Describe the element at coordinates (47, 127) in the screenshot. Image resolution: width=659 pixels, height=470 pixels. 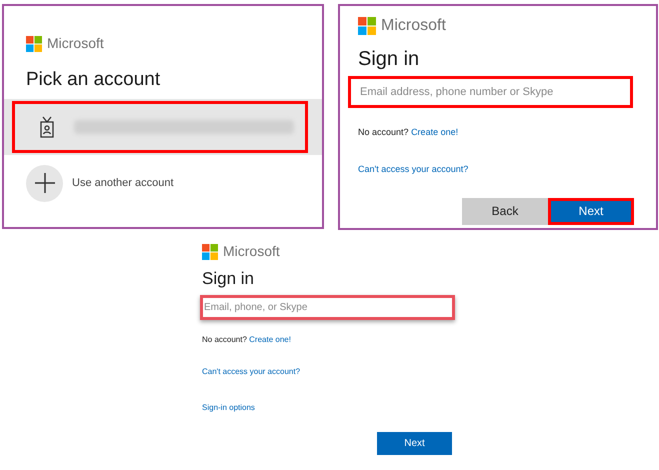
I see `badge-icon` at that location.